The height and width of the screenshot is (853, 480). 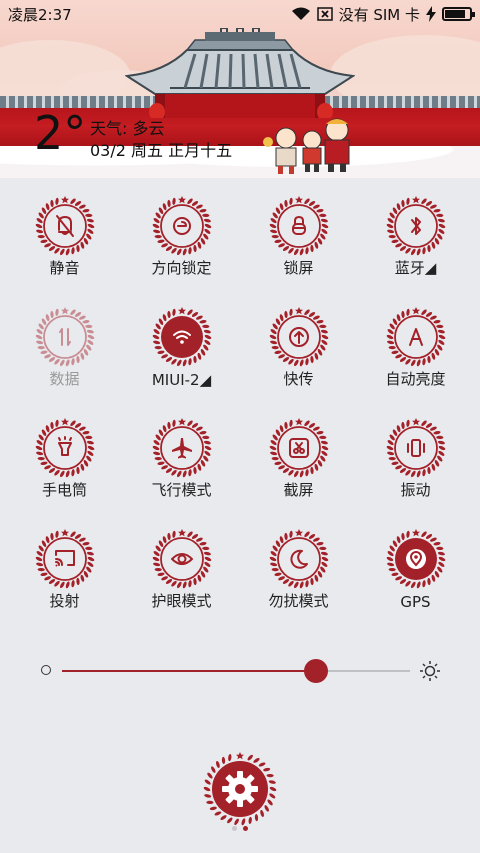 What do you see at coordinates (240, 73) in the screenshot?
I see `temple-roof-illustration` at bounding box center [240, 73].